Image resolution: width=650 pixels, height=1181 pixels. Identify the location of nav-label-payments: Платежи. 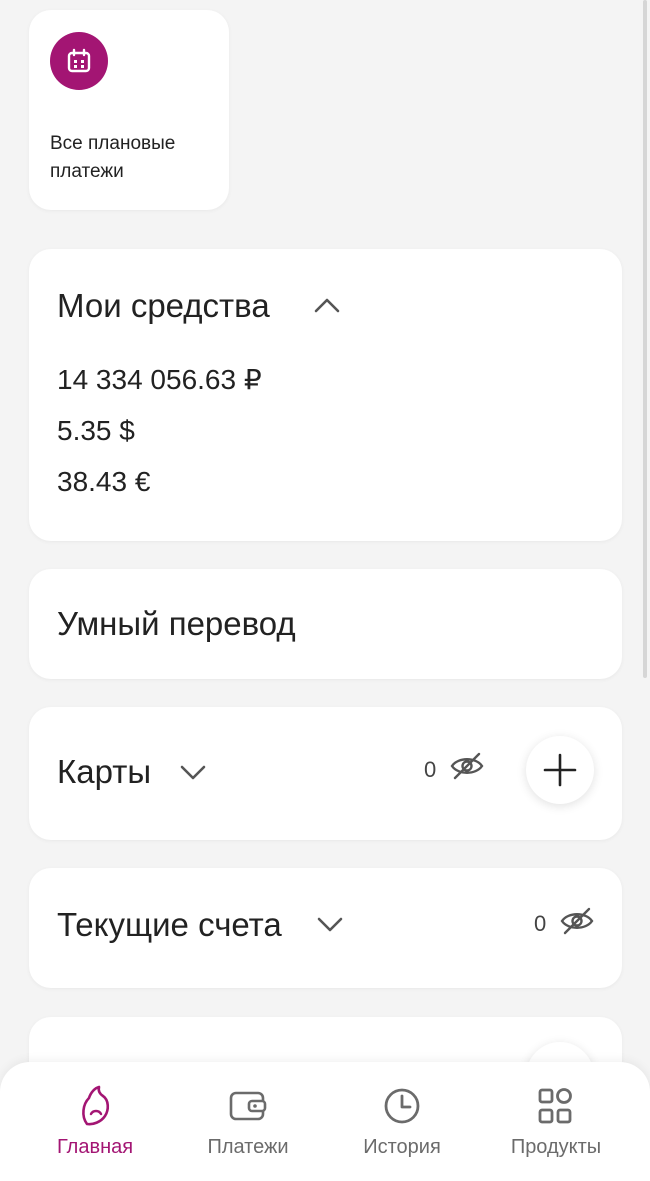
(248, 1147).